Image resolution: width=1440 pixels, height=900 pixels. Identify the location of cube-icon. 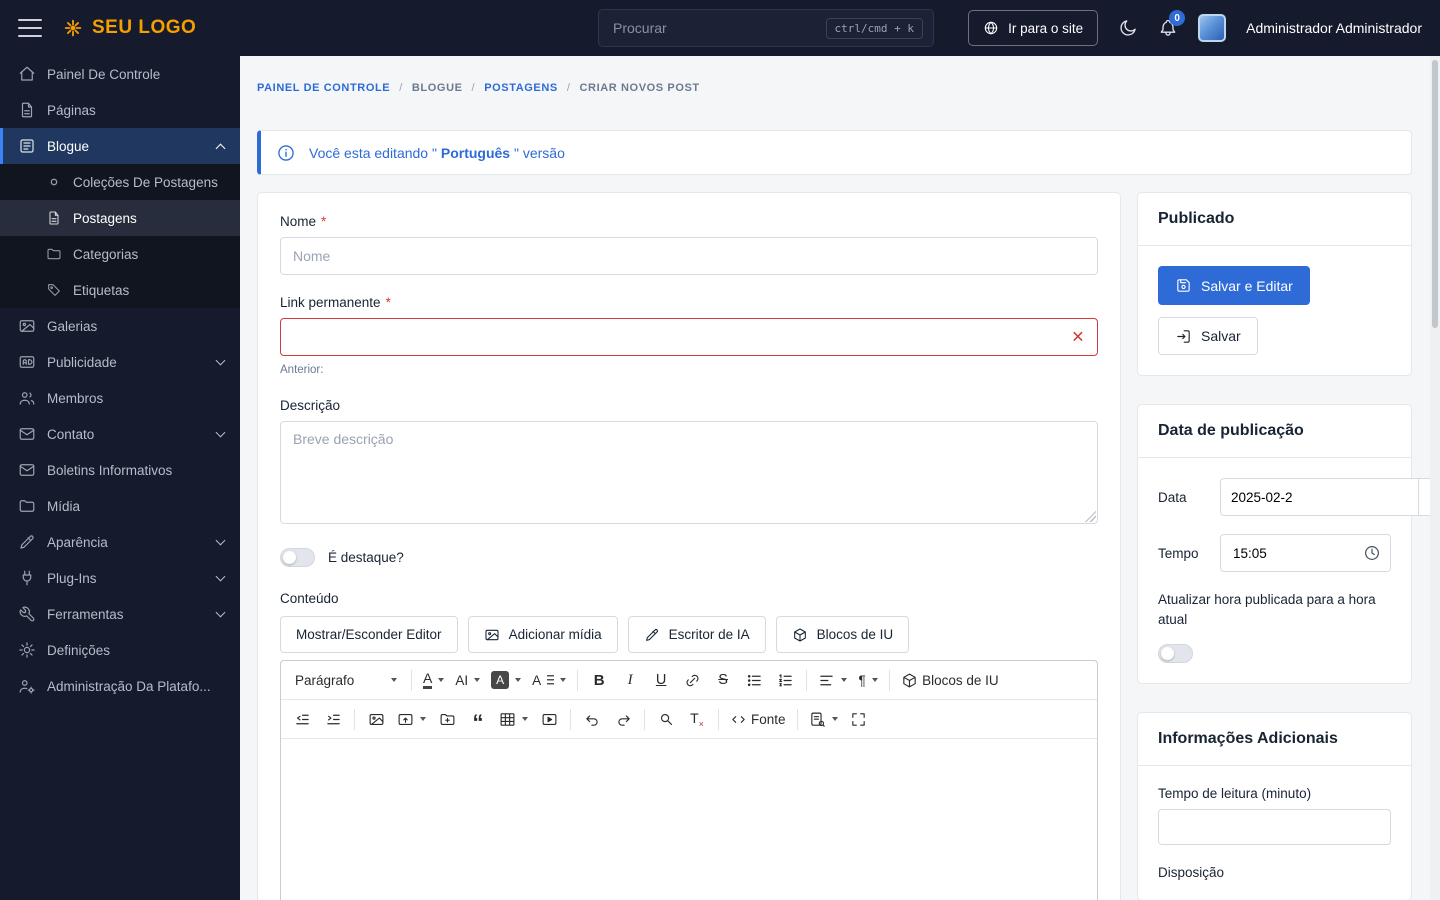
(800, 635).